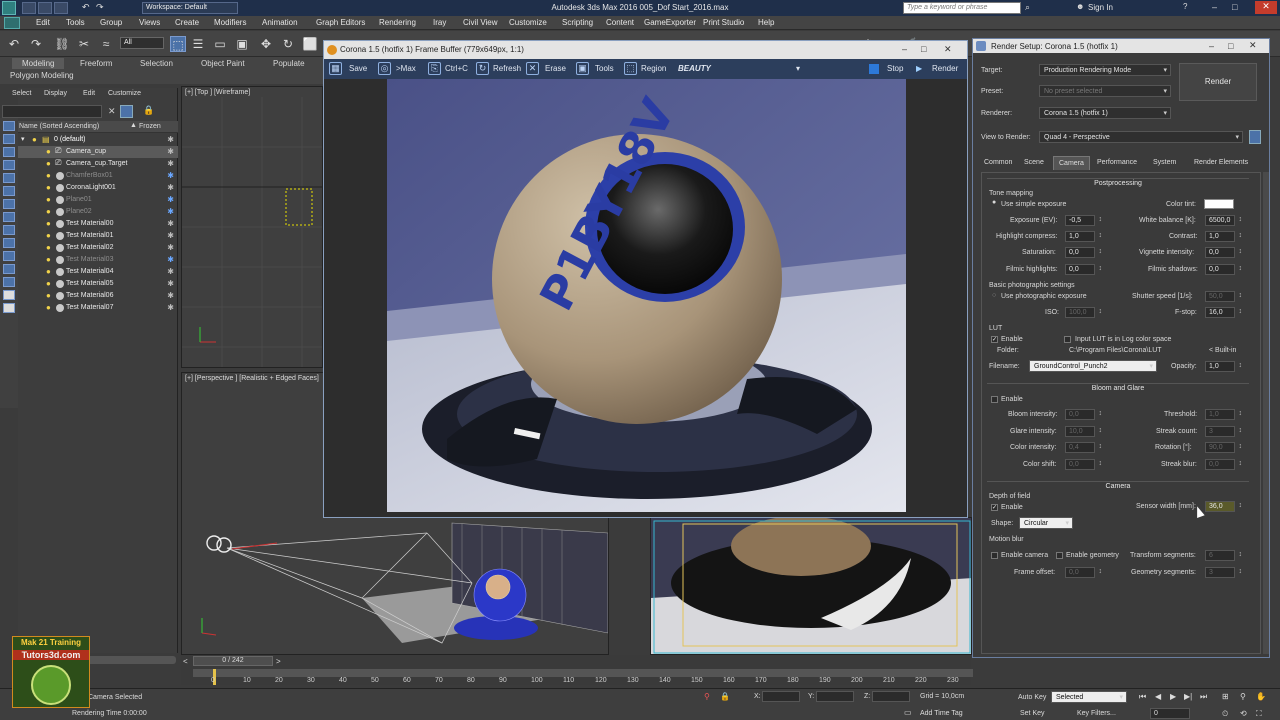 The image size is (1280, 720). I want to click on fb-ctrlc-button: Ctrl+C, so click(456, 68).